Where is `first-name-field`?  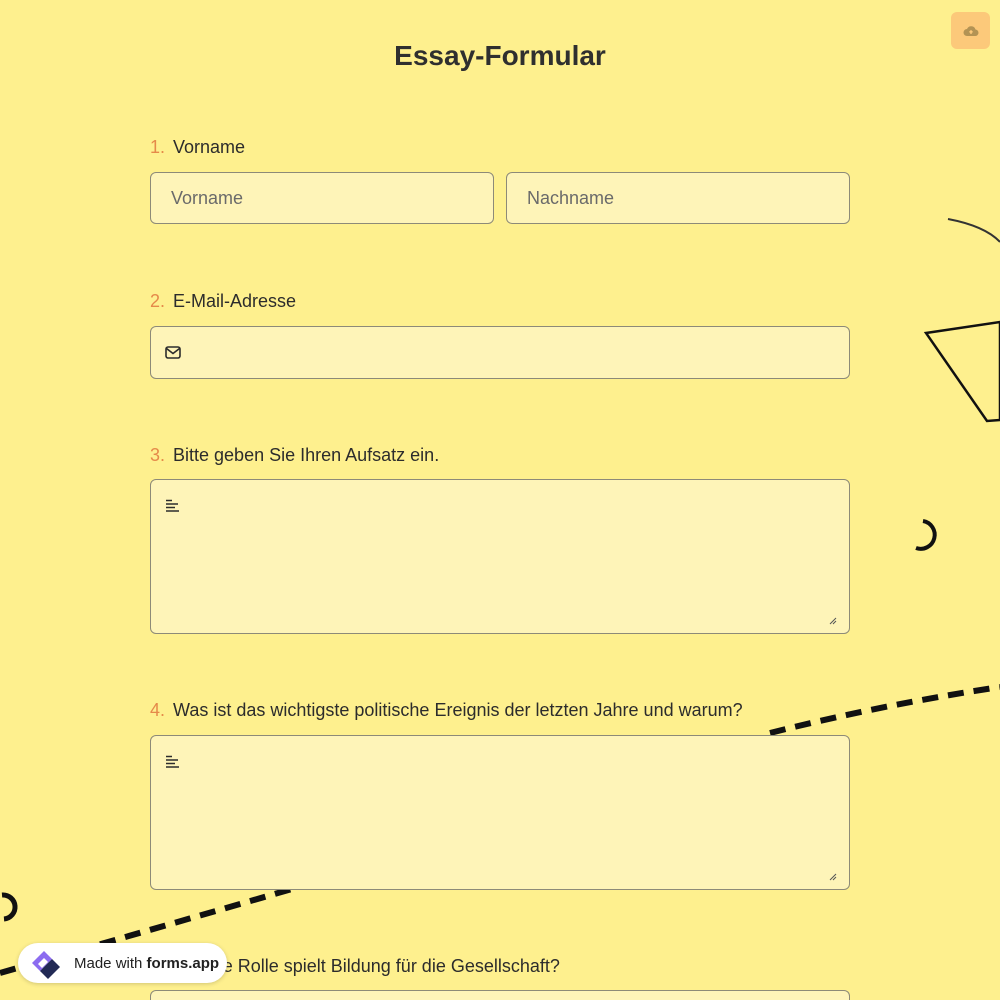 first-name-field is located at coordinates (322, 198).